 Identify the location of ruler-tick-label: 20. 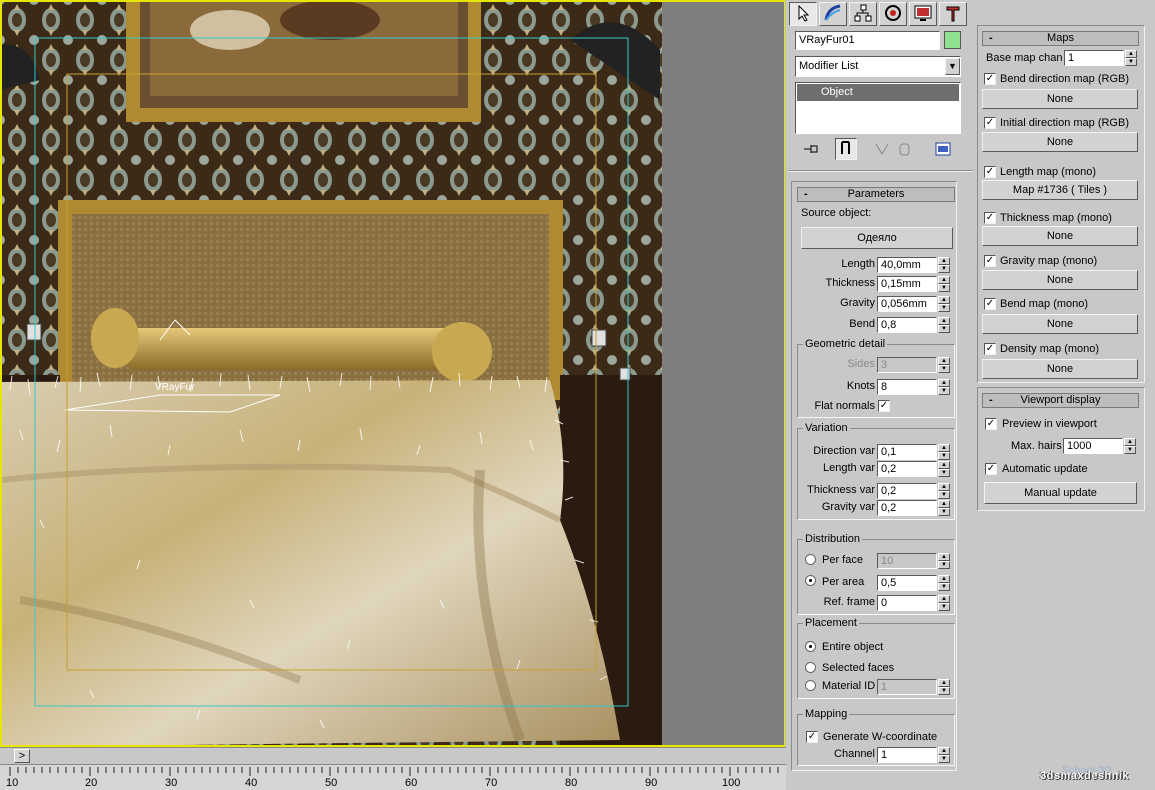
(91, 783).